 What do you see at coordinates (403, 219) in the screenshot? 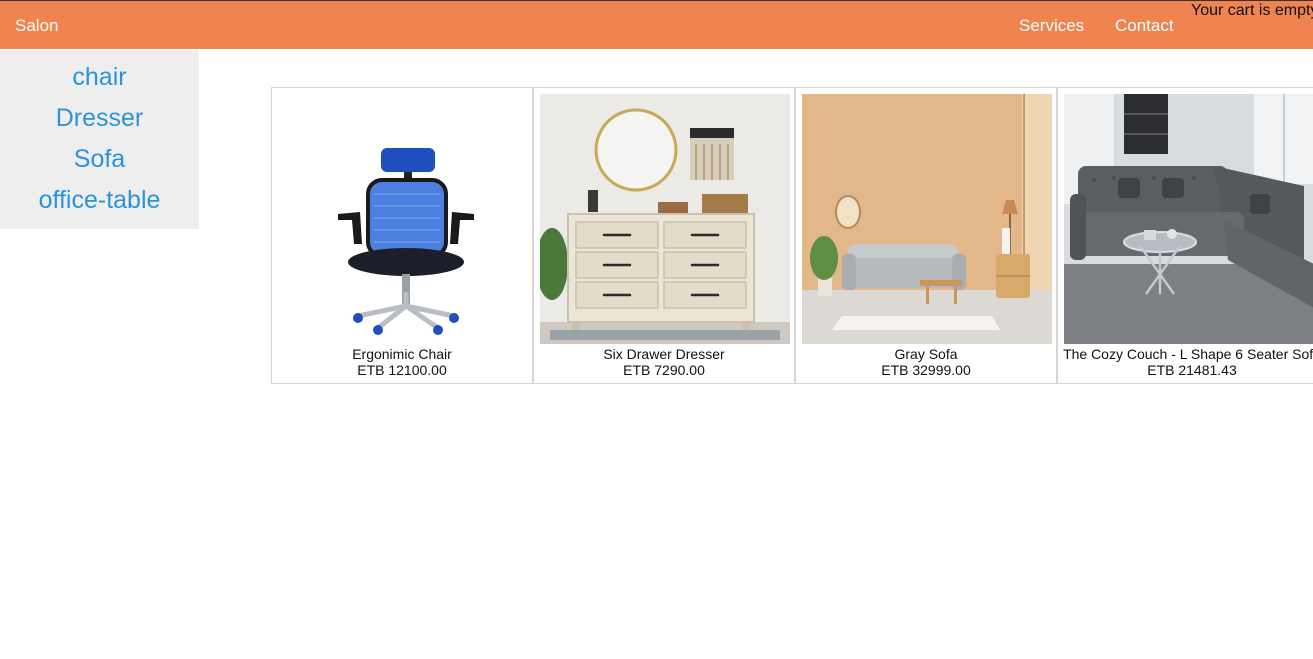
I see `office-chair-image` at bounding box center [403, 219].